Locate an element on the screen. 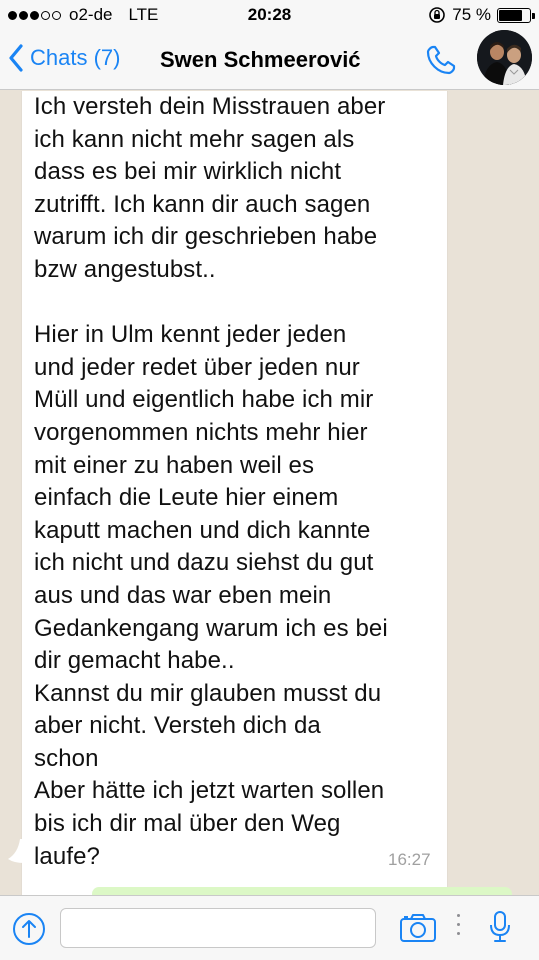 The height and width of the screenshot is (960, 539). battery-percent: 75 % is located at coordinates (471, 14).